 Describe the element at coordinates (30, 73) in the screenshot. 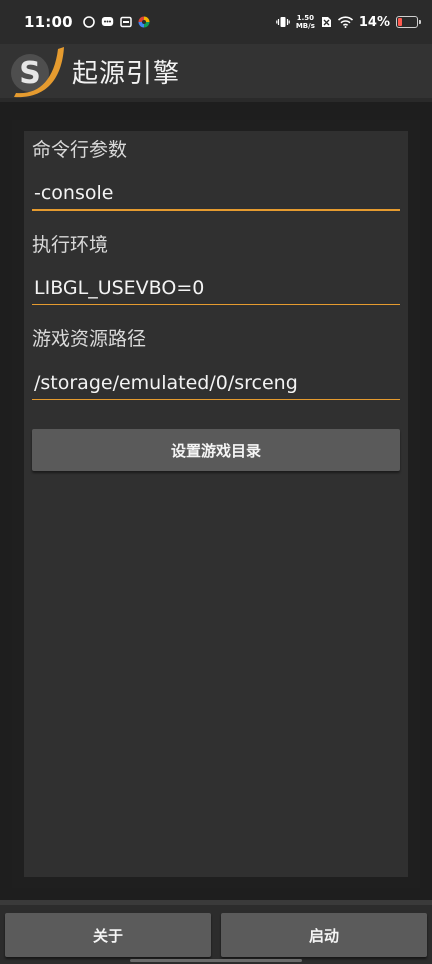

I see `logo-letter: S` at that location.